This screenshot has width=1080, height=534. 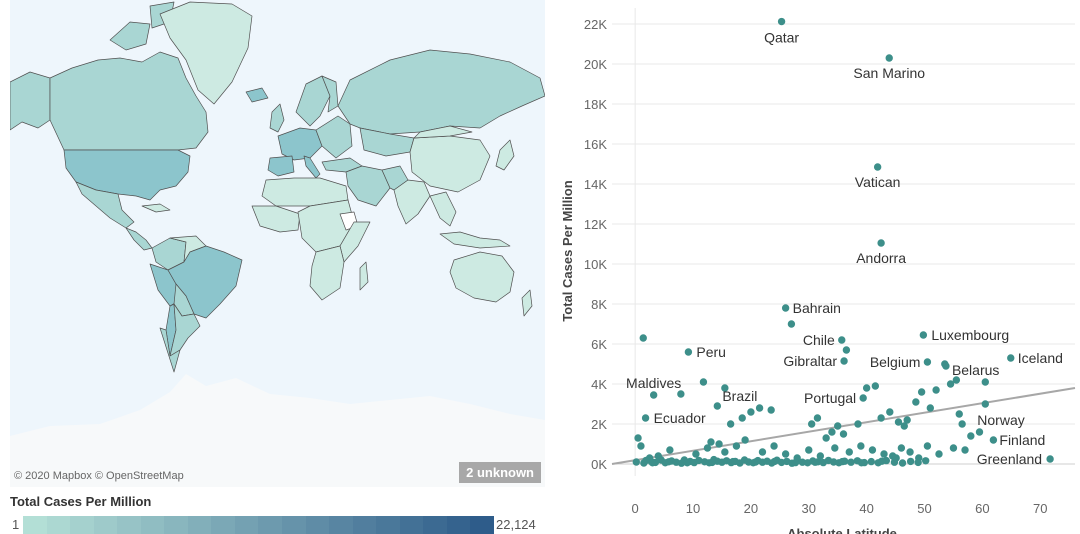 What do you see at coordinates (99, 476) in the screenshot?
I see `map-attribution: © 2020 Mapbox © OpenStreetMap` at bounding box center [99, 476].